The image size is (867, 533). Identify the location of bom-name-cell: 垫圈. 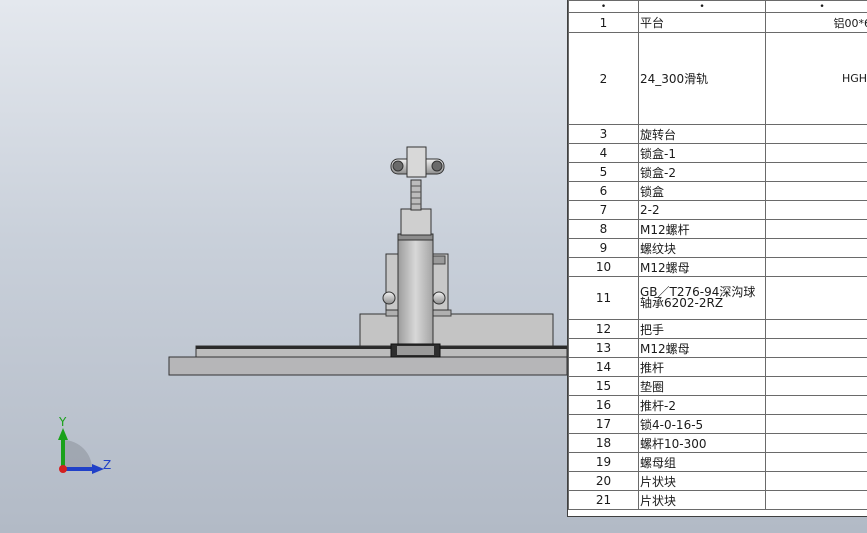
(702, 386).